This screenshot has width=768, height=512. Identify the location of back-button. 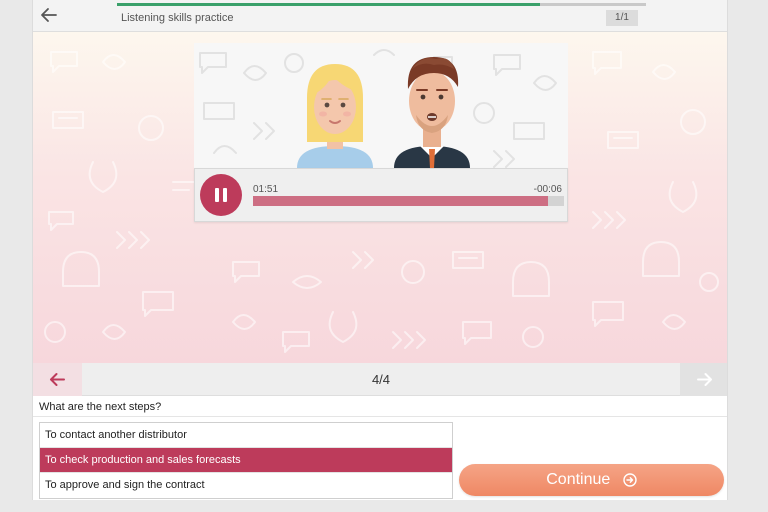
(49, 15).